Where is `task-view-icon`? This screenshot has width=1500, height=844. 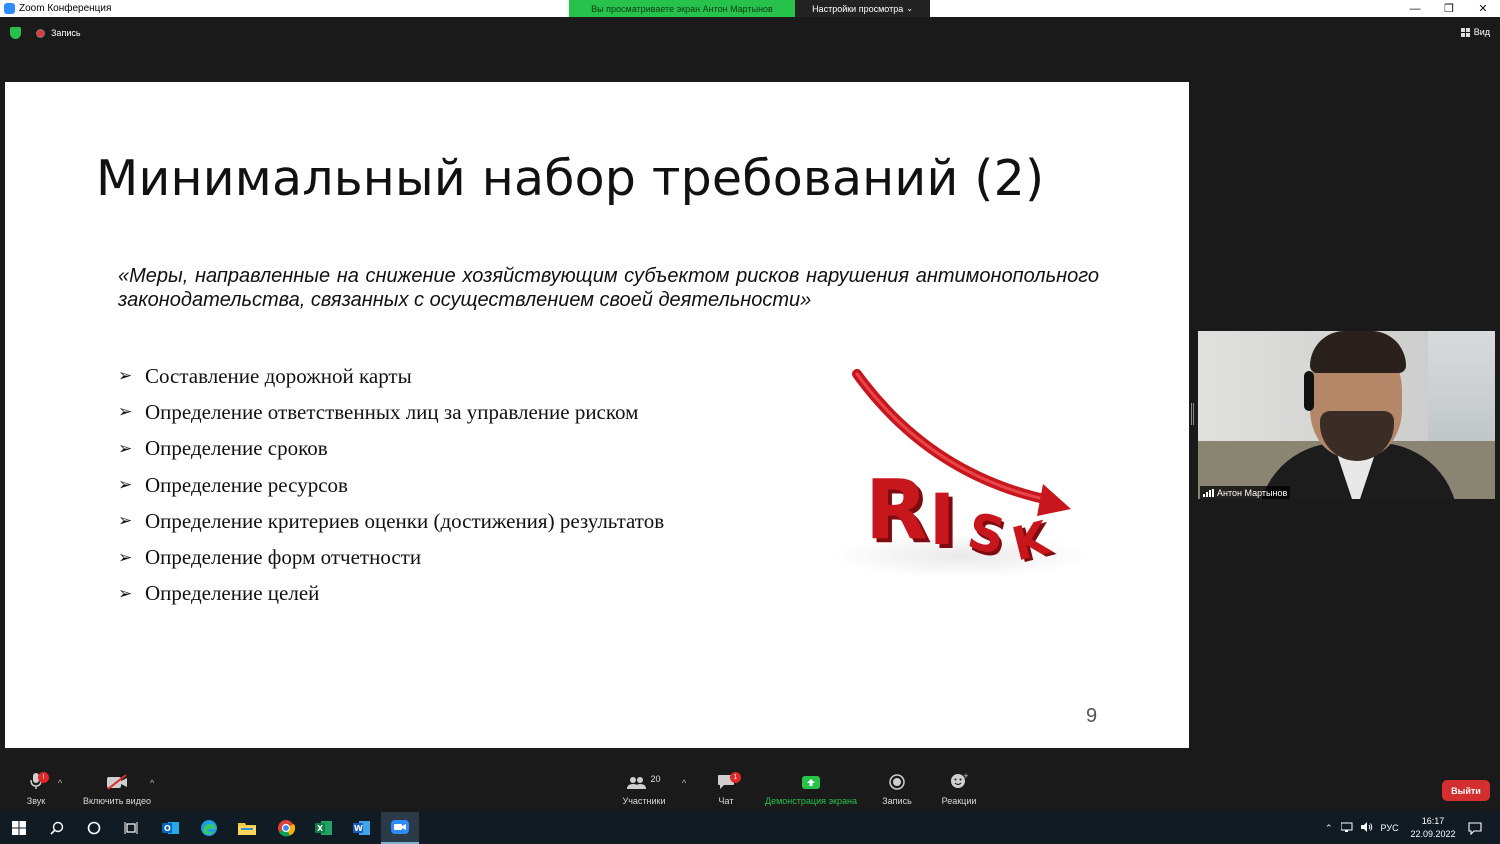
task-view-icon is located at coordinates (131, 828).